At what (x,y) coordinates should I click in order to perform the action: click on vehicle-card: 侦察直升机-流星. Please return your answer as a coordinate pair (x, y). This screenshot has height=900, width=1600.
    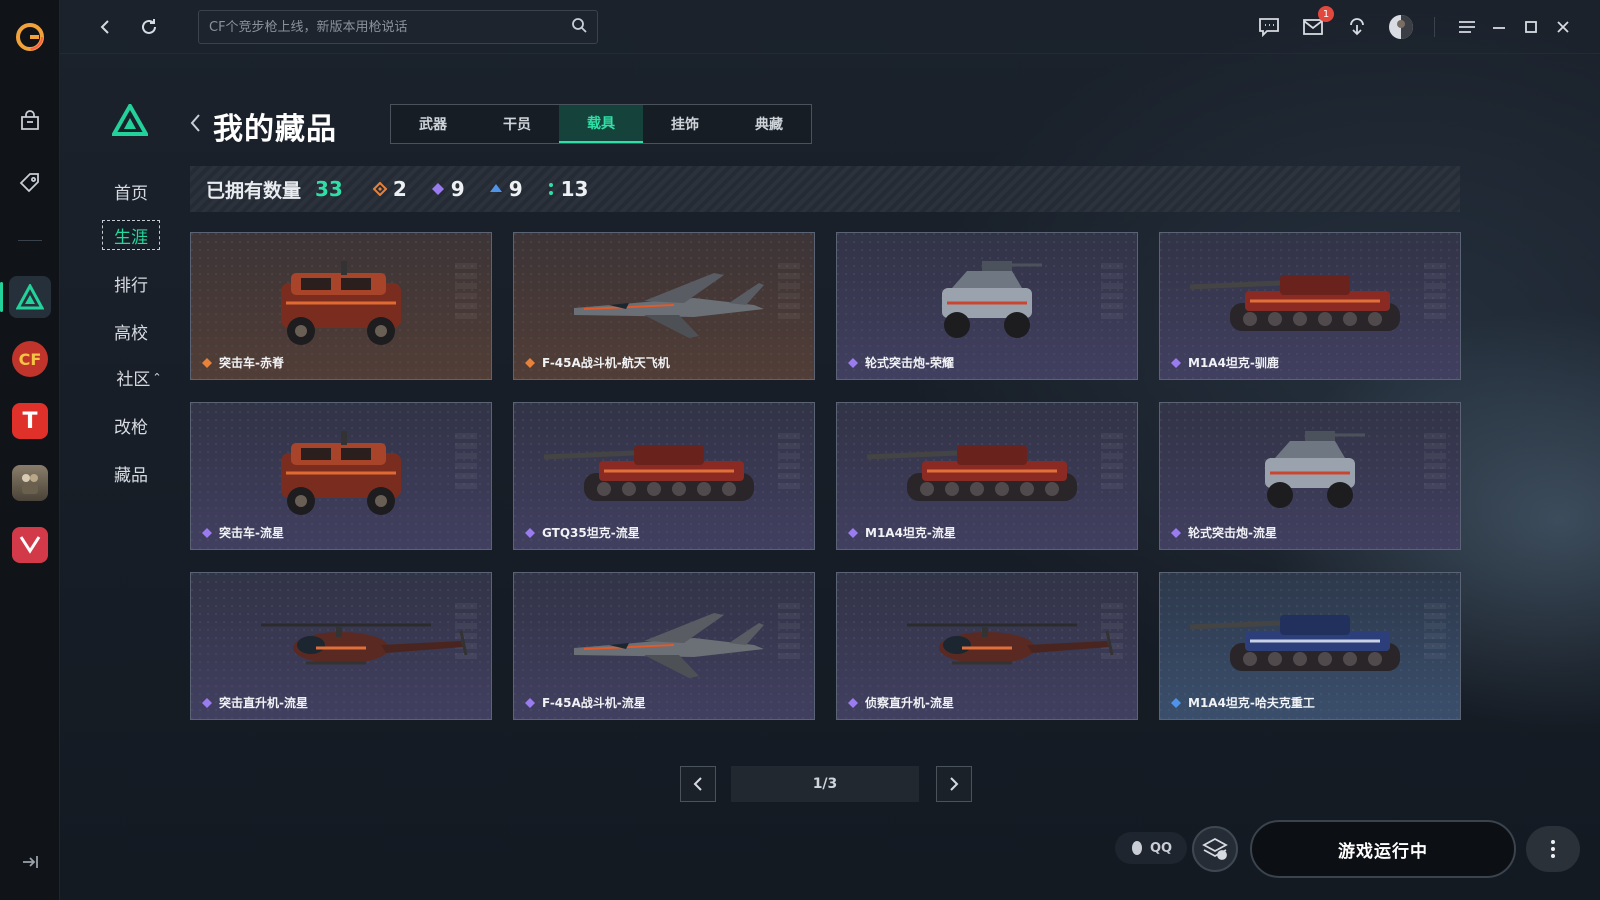
    Looking at the image, I should click on (987, 646).